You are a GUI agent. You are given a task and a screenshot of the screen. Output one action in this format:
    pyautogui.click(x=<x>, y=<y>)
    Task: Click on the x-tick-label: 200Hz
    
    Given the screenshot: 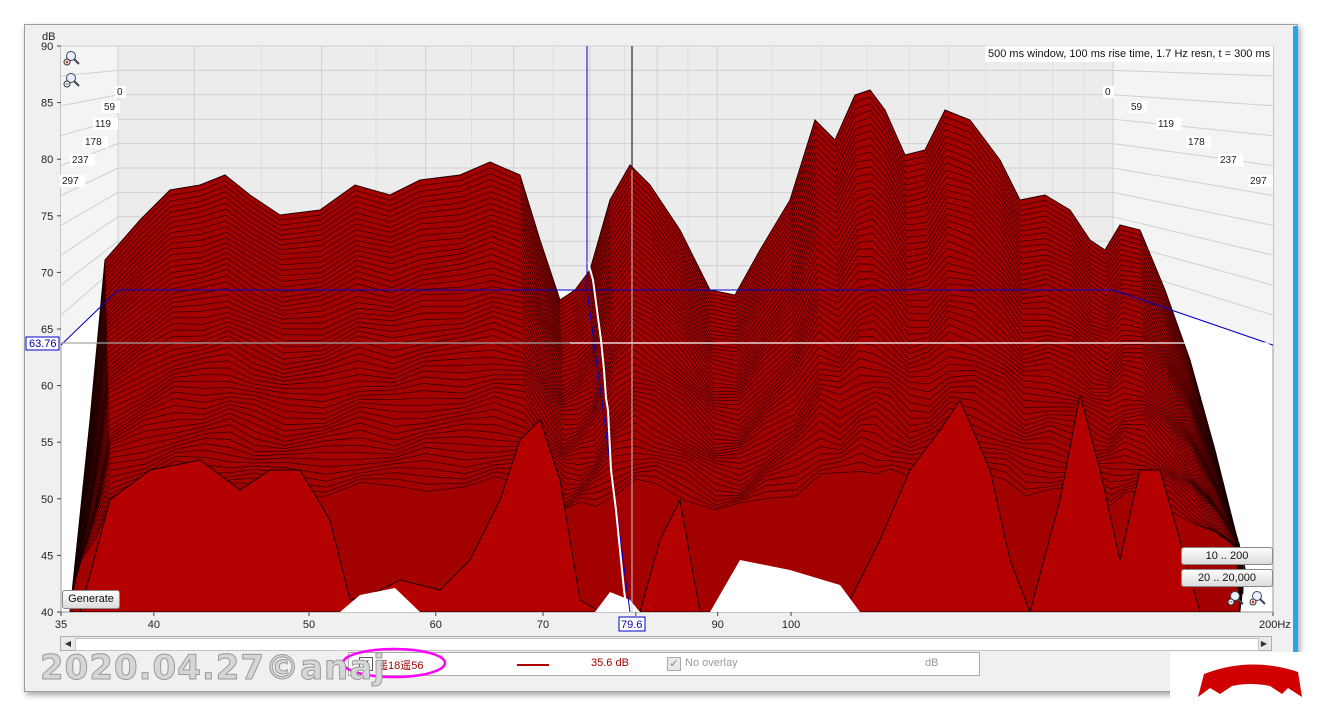 What is the action you would take?
    pyautogui.click(x=1275, y=625)
    